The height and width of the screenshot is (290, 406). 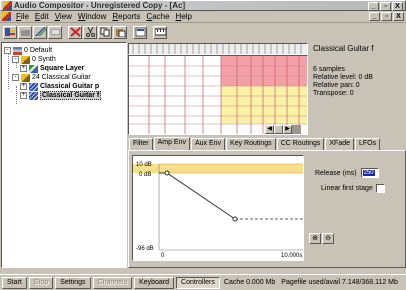 What do you see at coordinates (300, 144) in the screenshot?
I see `tab-cc-routings: CC Routings` at bounding box center [300, 144].